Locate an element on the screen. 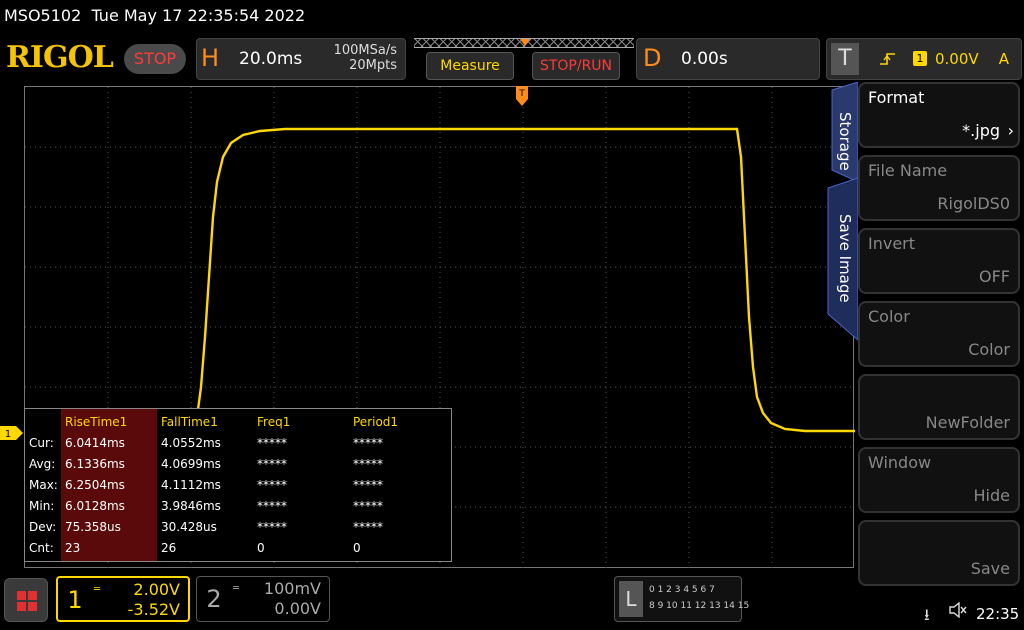 This screenshot has height=630, width=1024. trigger-letter: T is located at coordinates (845, 59).